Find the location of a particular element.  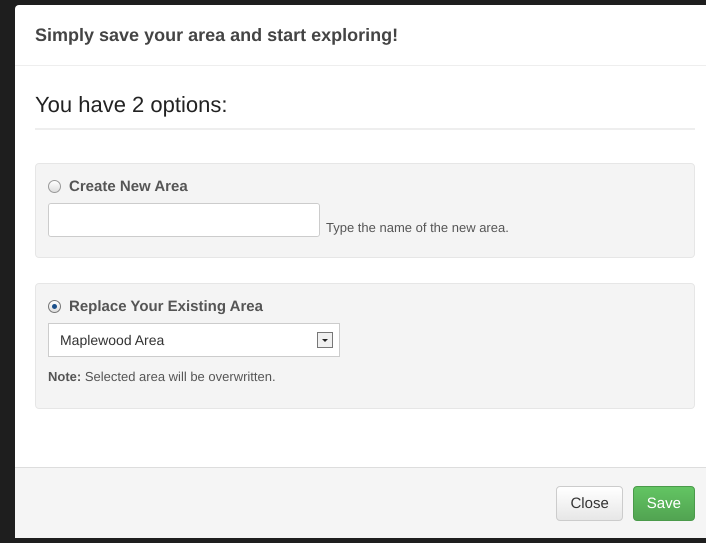

area-dropdown: Maplewood Area is located at coordinates (194, 340).